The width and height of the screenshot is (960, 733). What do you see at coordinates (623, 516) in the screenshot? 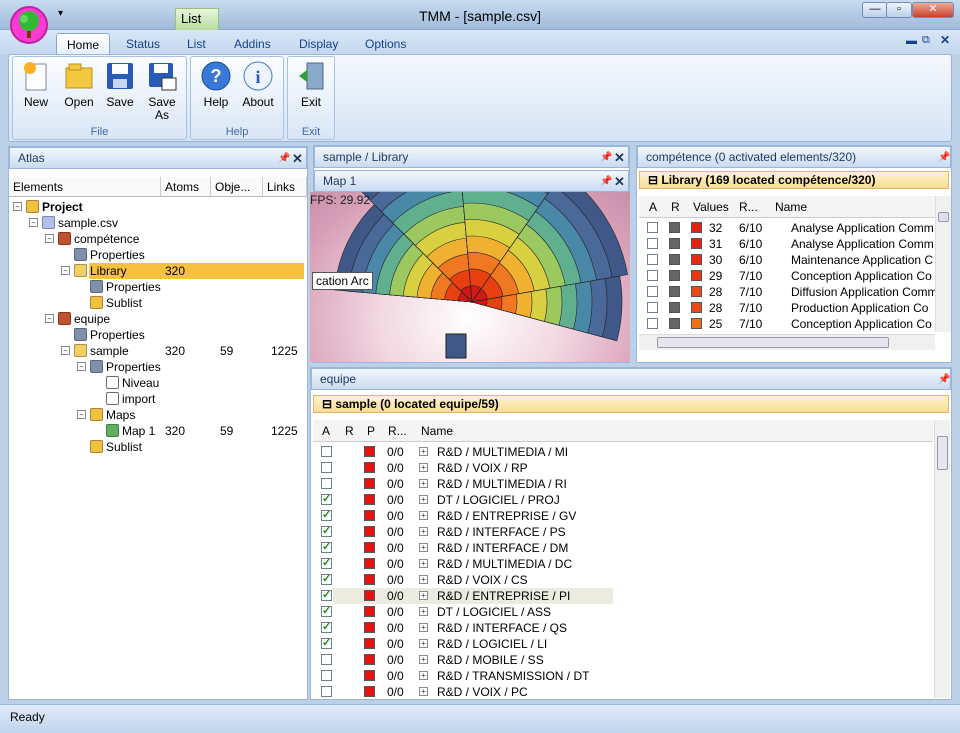
I see `table-row: 0/0 + R&D / ENTREPRISE / GV` at bounding box center [623, 516].